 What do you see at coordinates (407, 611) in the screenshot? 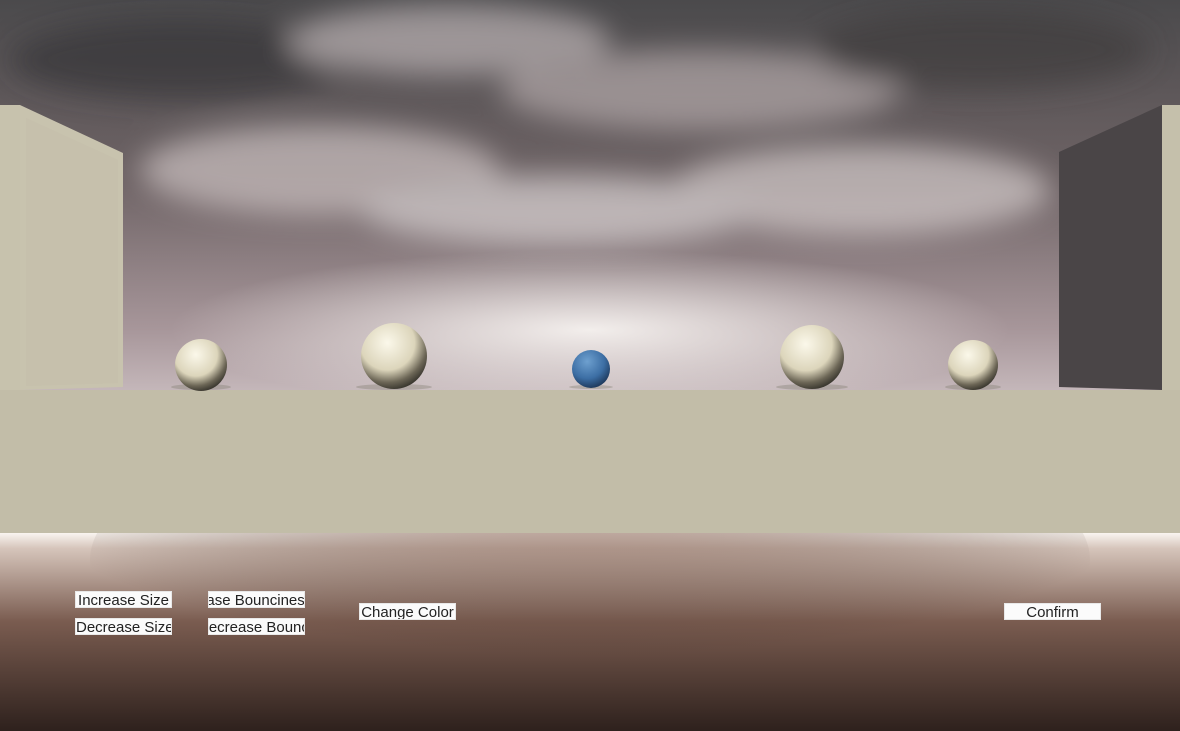
I see `change-color-button: Change Color` at bounding box center [407, 611].